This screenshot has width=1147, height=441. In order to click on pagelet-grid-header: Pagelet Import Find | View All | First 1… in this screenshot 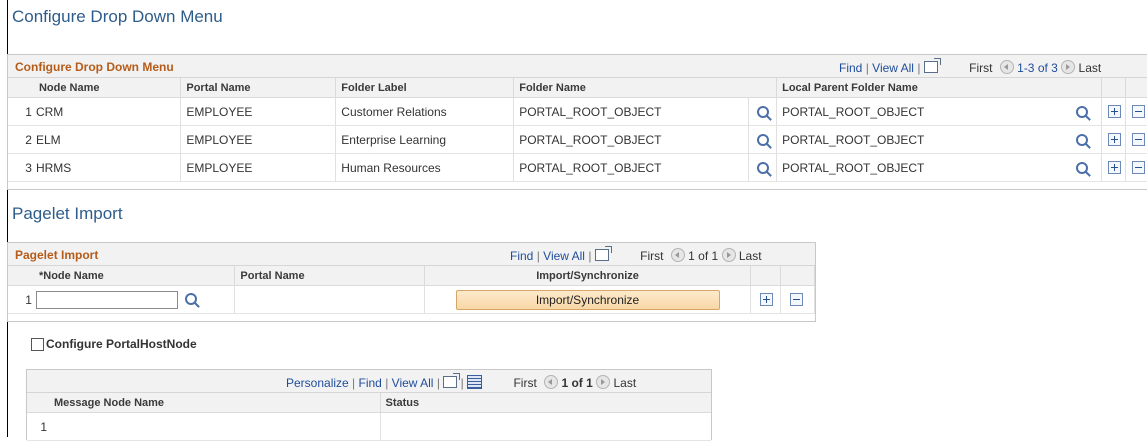, I will do `click(411, 254)`.